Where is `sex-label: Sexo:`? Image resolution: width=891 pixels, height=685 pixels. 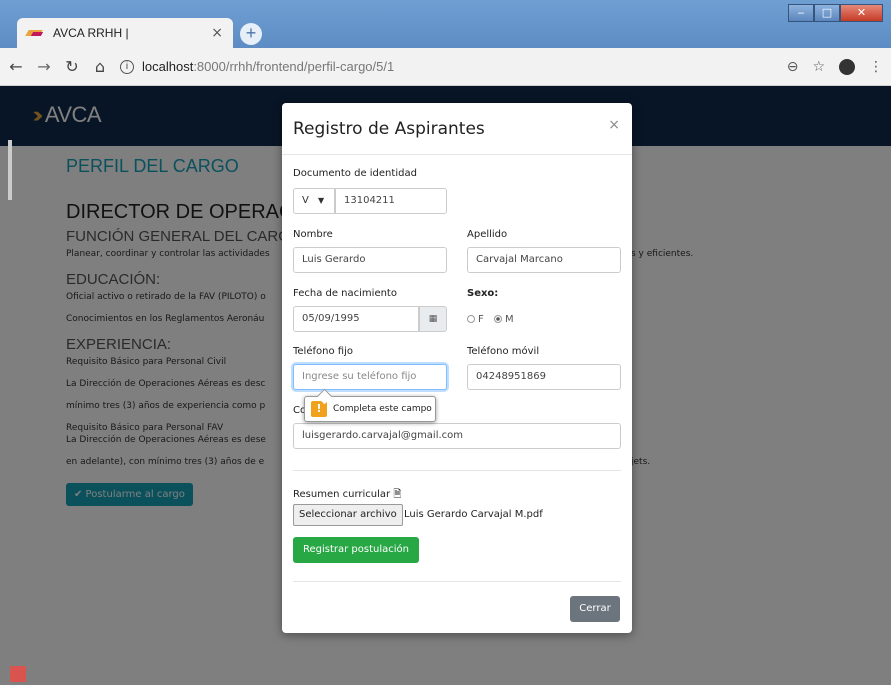
sex-label: Sexo: is located at coordinates (483, 293).